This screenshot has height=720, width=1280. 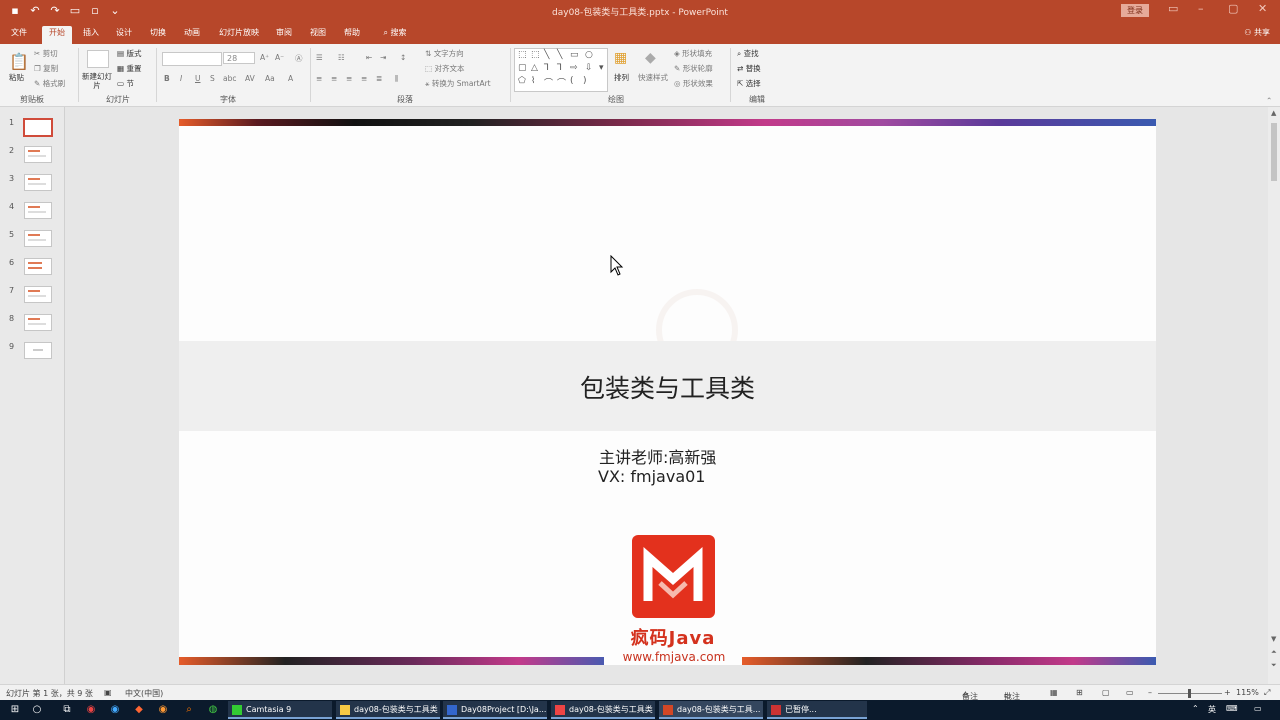 I want to click on shadow-icon: S, so click(x=212, y=78).